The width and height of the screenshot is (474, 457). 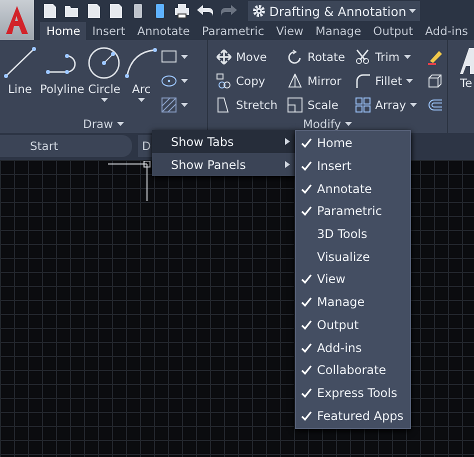 I want to click on draw-tool-button: Arc, so click(x=141, y=79).